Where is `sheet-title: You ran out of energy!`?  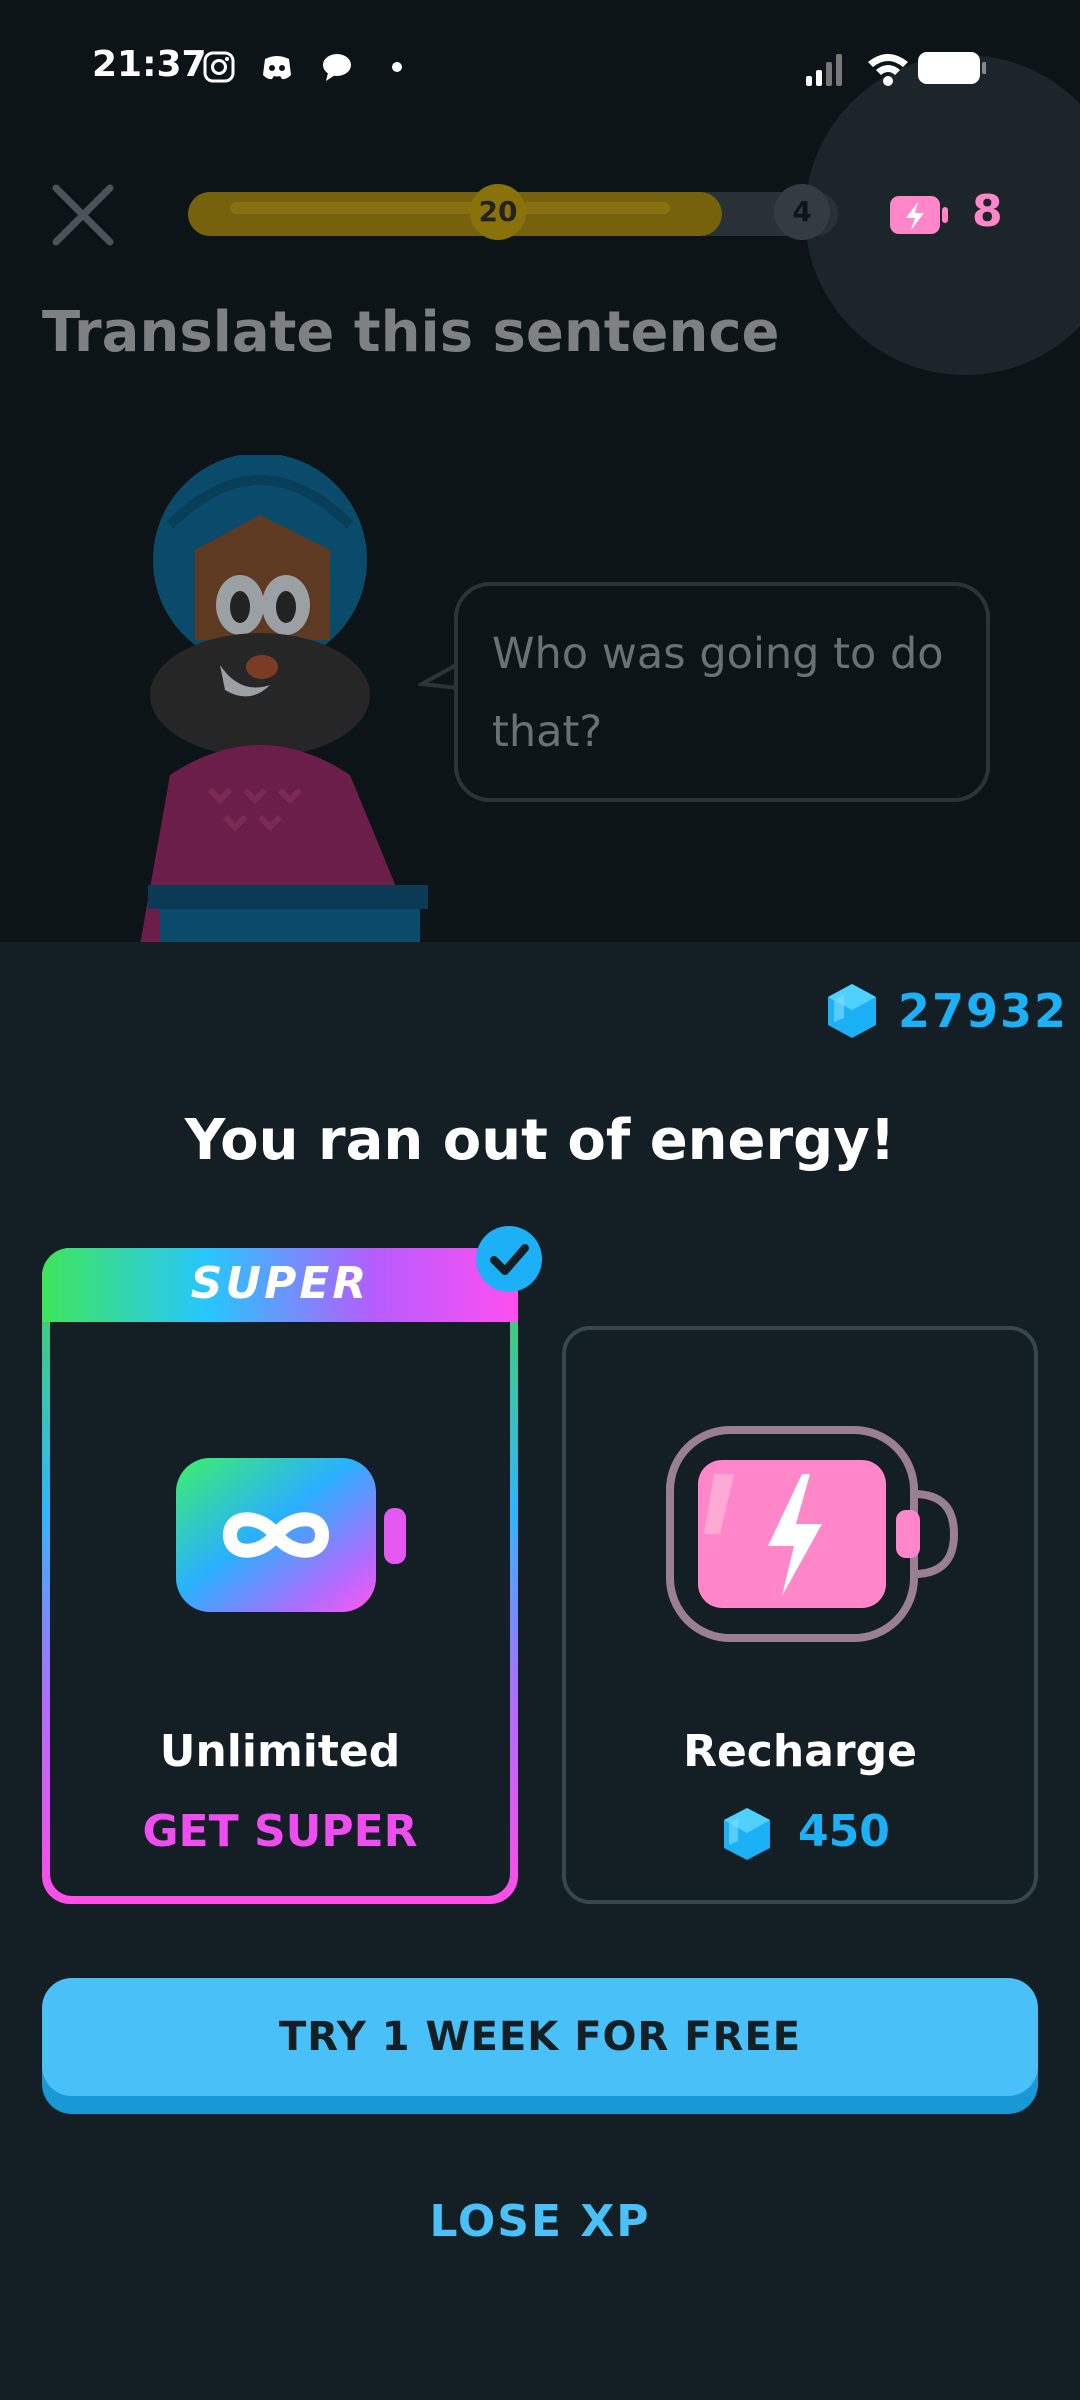 sheet-title: You ran out of energy! is located at coordinates (540, 1140).